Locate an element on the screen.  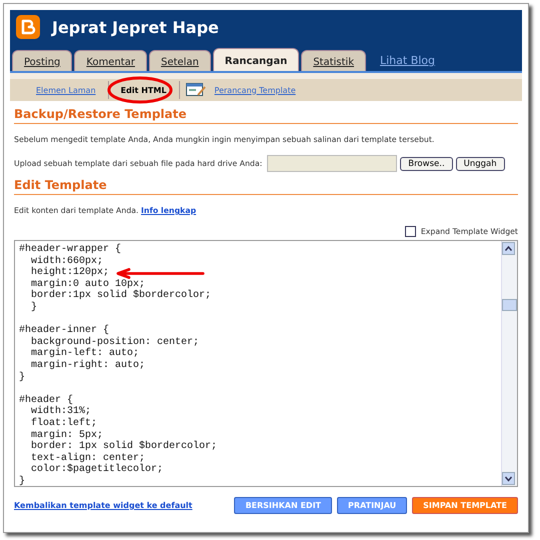
scroll-down-icon is located at coordinates (508, 478).